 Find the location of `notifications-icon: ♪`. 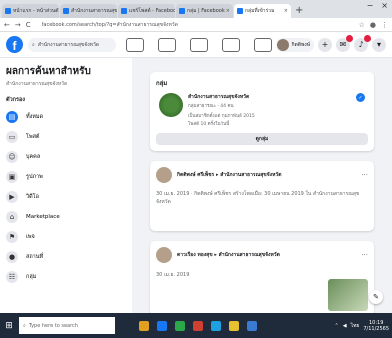

notifications-icon: ♪ is located at coordinates (362, 43).